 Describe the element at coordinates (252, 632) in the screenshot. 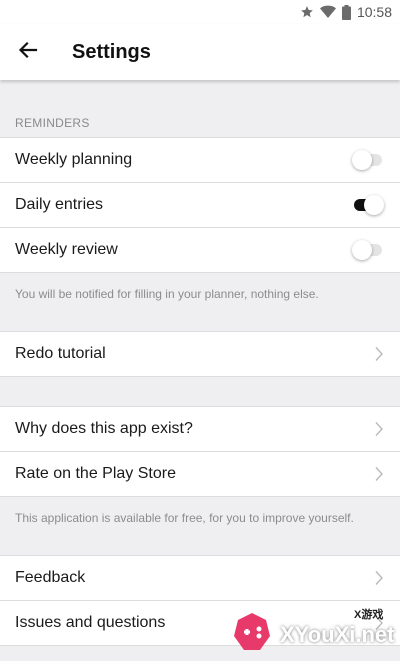

I see `gamepad-logo-icon` at that location.